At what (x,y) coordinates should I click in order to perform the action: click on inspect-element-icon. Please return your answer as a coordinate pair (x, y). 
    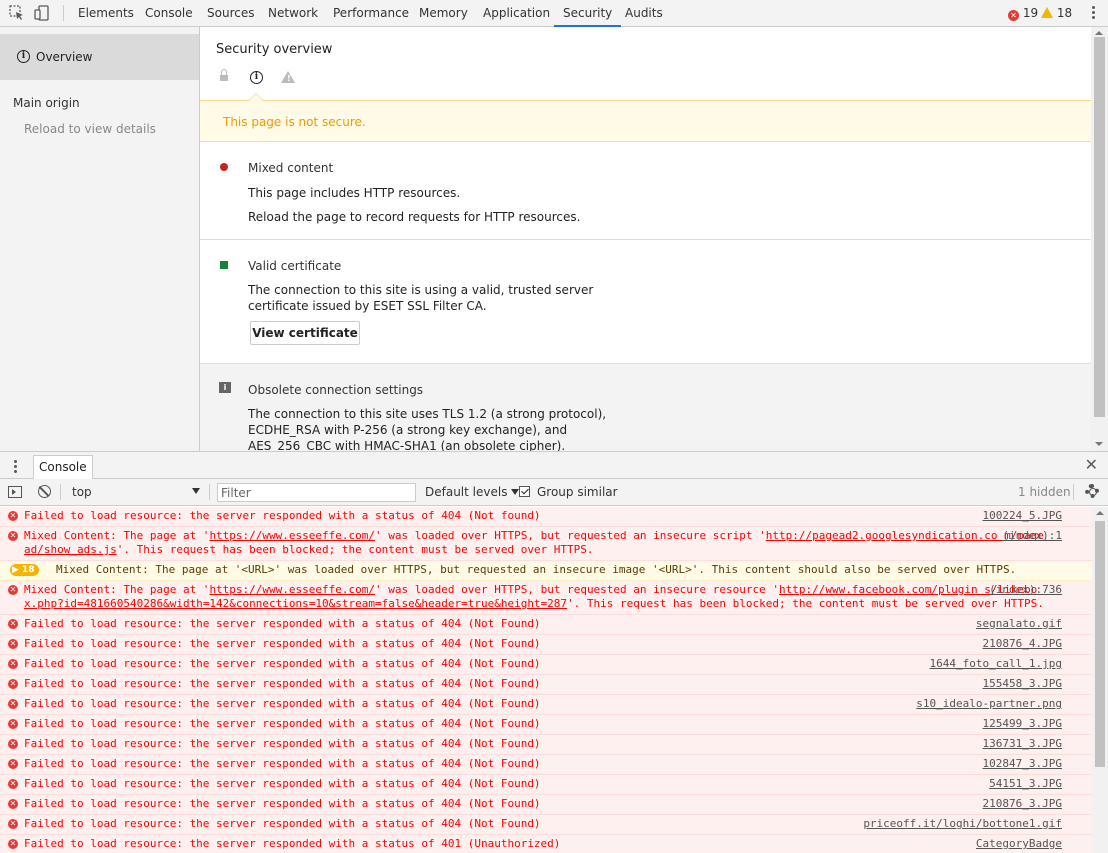
    Looking at the image, I should click on (17, 13).